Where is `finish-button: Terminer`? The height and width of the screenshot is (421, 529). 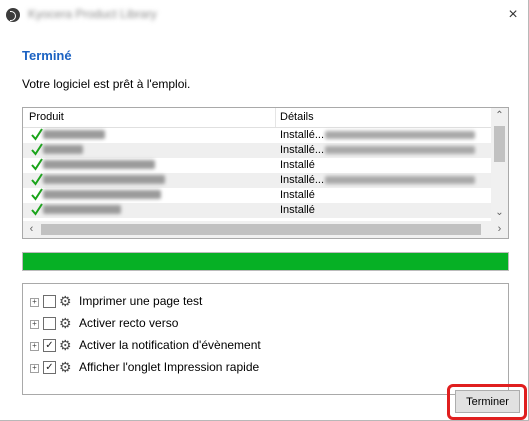 finish-button: Terminer is located at coordinates (487, 401).